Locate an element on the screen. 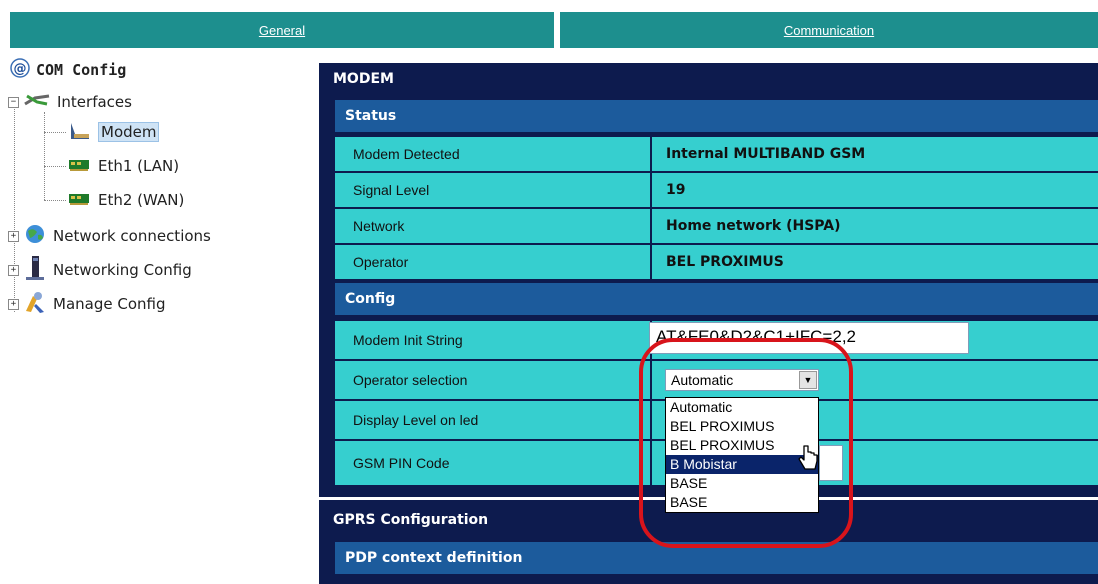 The height and width of the screenshot is (584, 1098). row-label: Modem Detected is located at coordinates (492, 154).